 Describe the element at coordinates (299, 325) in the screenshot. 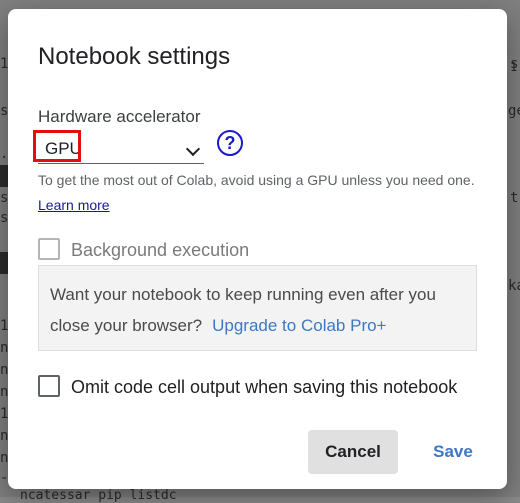

I see `upgrade-link: Upgrade to Colab Pro+` at that location.